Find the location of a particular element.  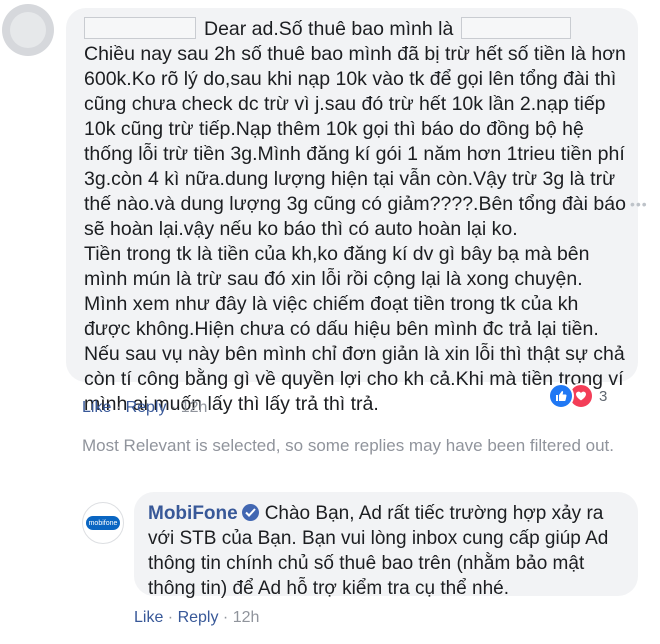

comment-actions: Like · Reply · 12h is located at coordinates (144, 408).